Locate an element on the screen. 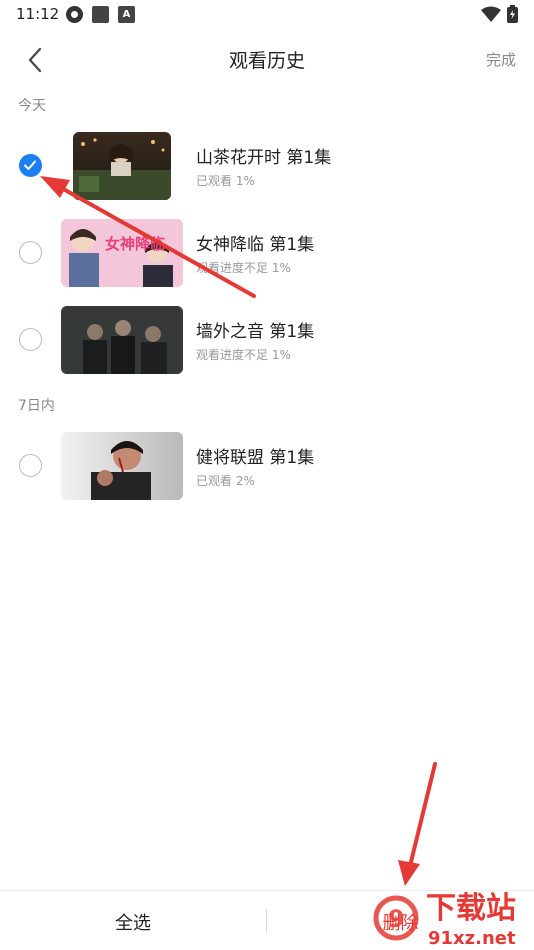  item-title: 墙外之音 第1集 is located at coordinates (255, 332).